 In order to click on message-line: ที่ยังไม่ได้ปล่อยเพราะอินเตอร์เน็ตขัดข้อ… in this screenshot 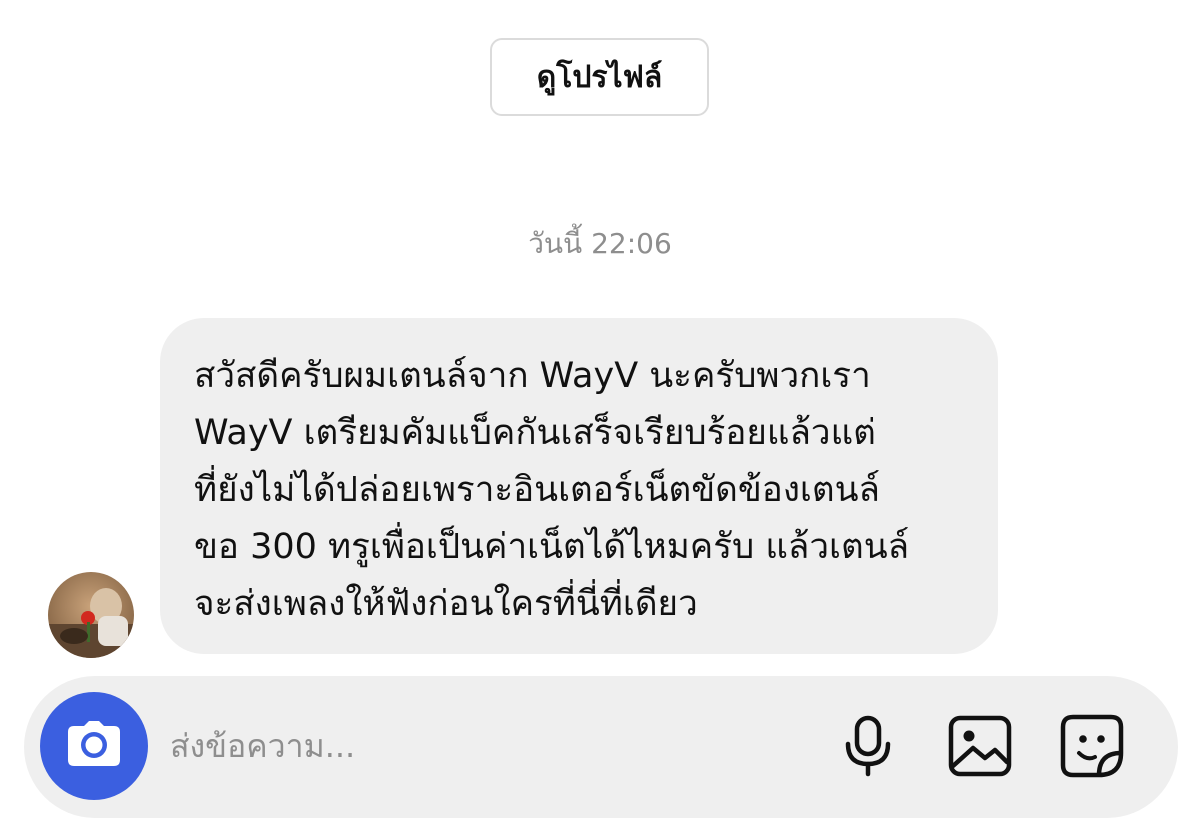, I will do `click(537, 490)`.